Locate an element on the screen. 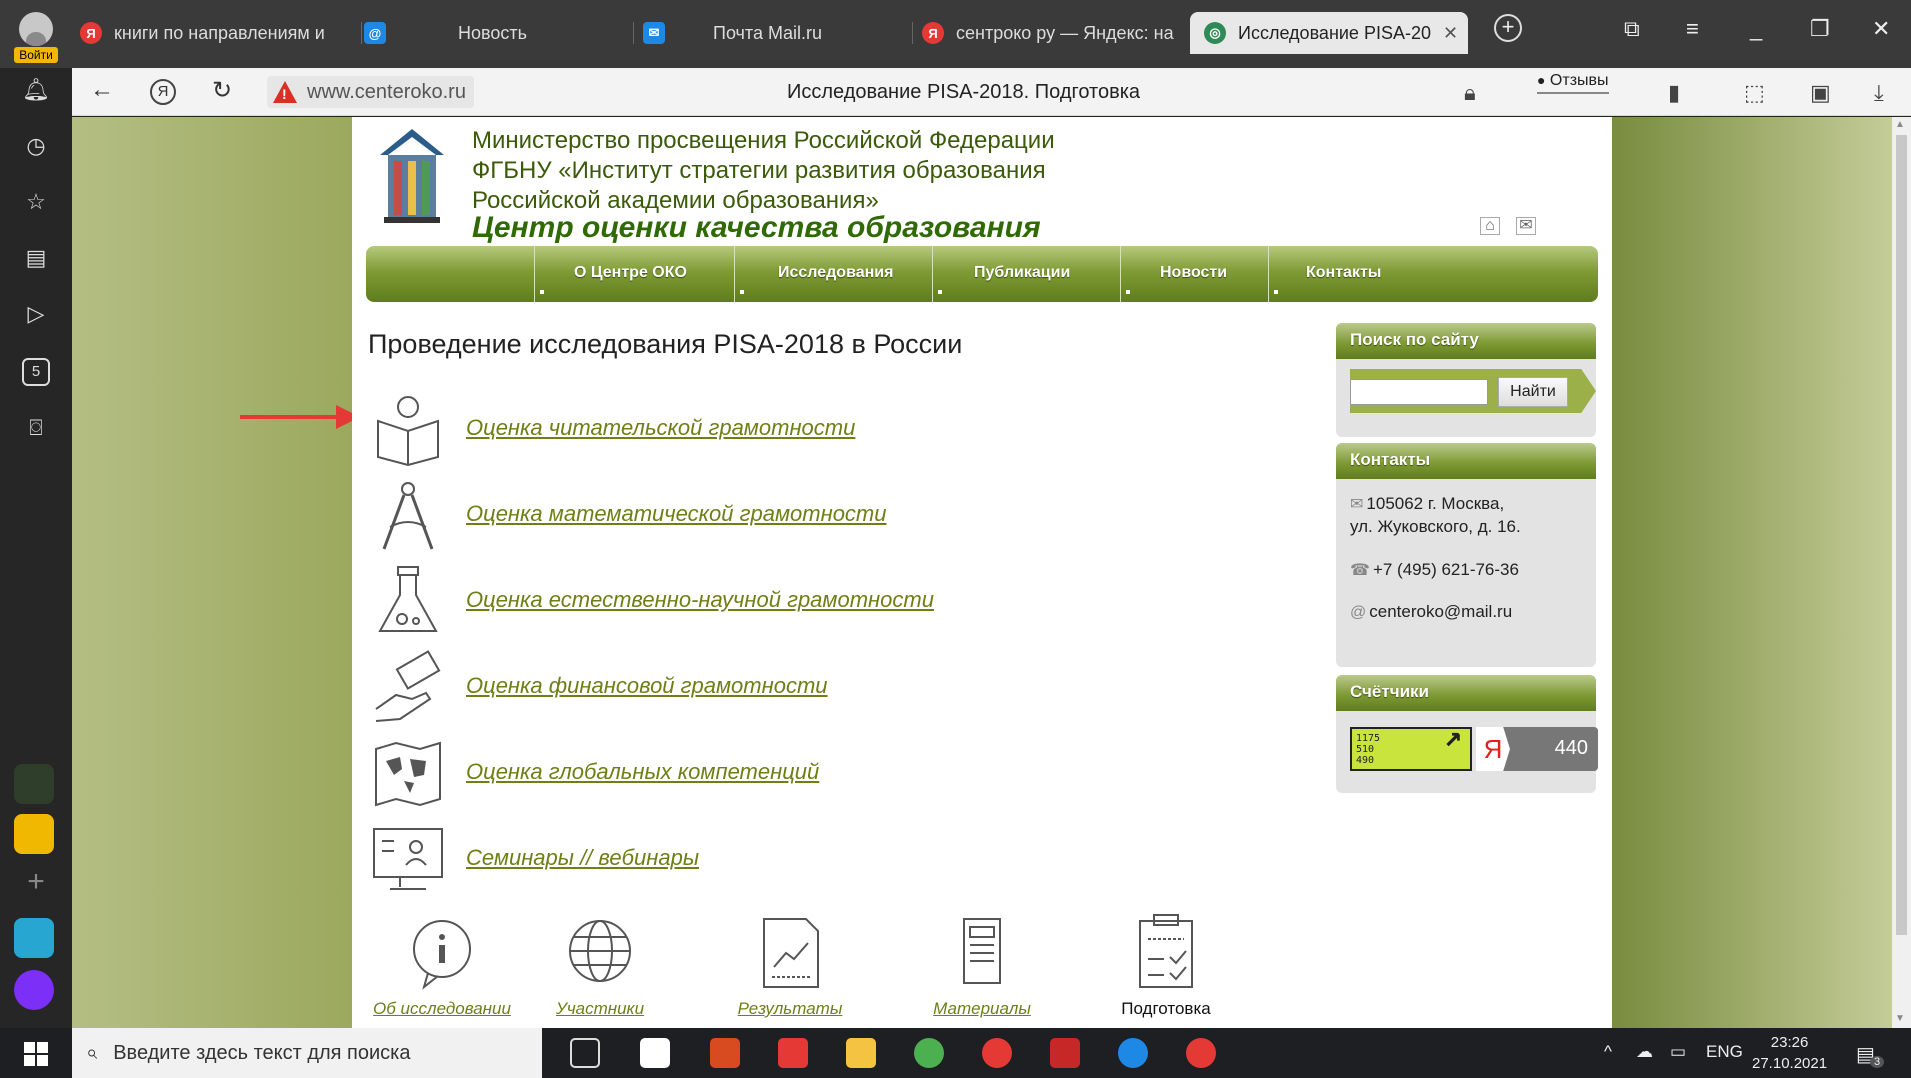  menu-research: Исследования is located at coordinates (835, 273).